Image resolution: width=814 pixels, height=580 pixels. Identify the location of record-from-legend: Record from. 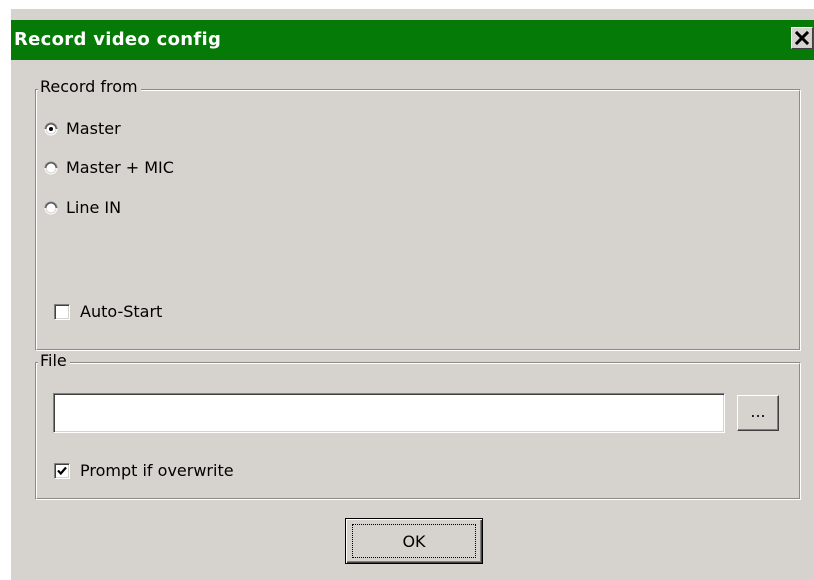
(89, 87).